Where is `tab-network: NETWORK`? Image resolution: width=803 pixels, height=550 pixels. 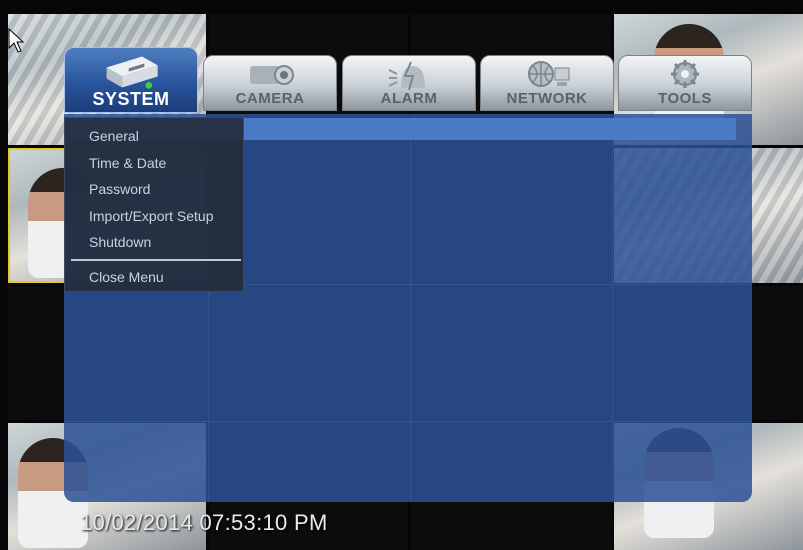 tab-network: NETWORK is located at coordinates (547, 83).